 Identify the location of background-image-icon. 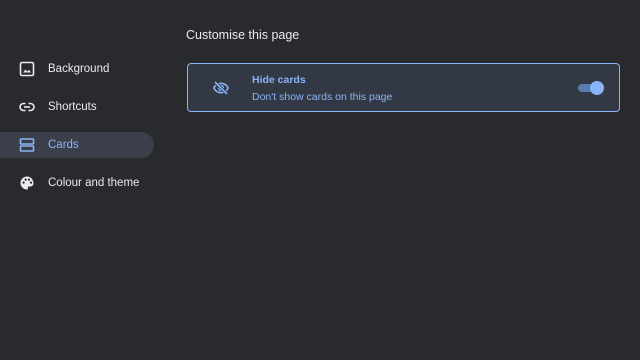
(27, 69).